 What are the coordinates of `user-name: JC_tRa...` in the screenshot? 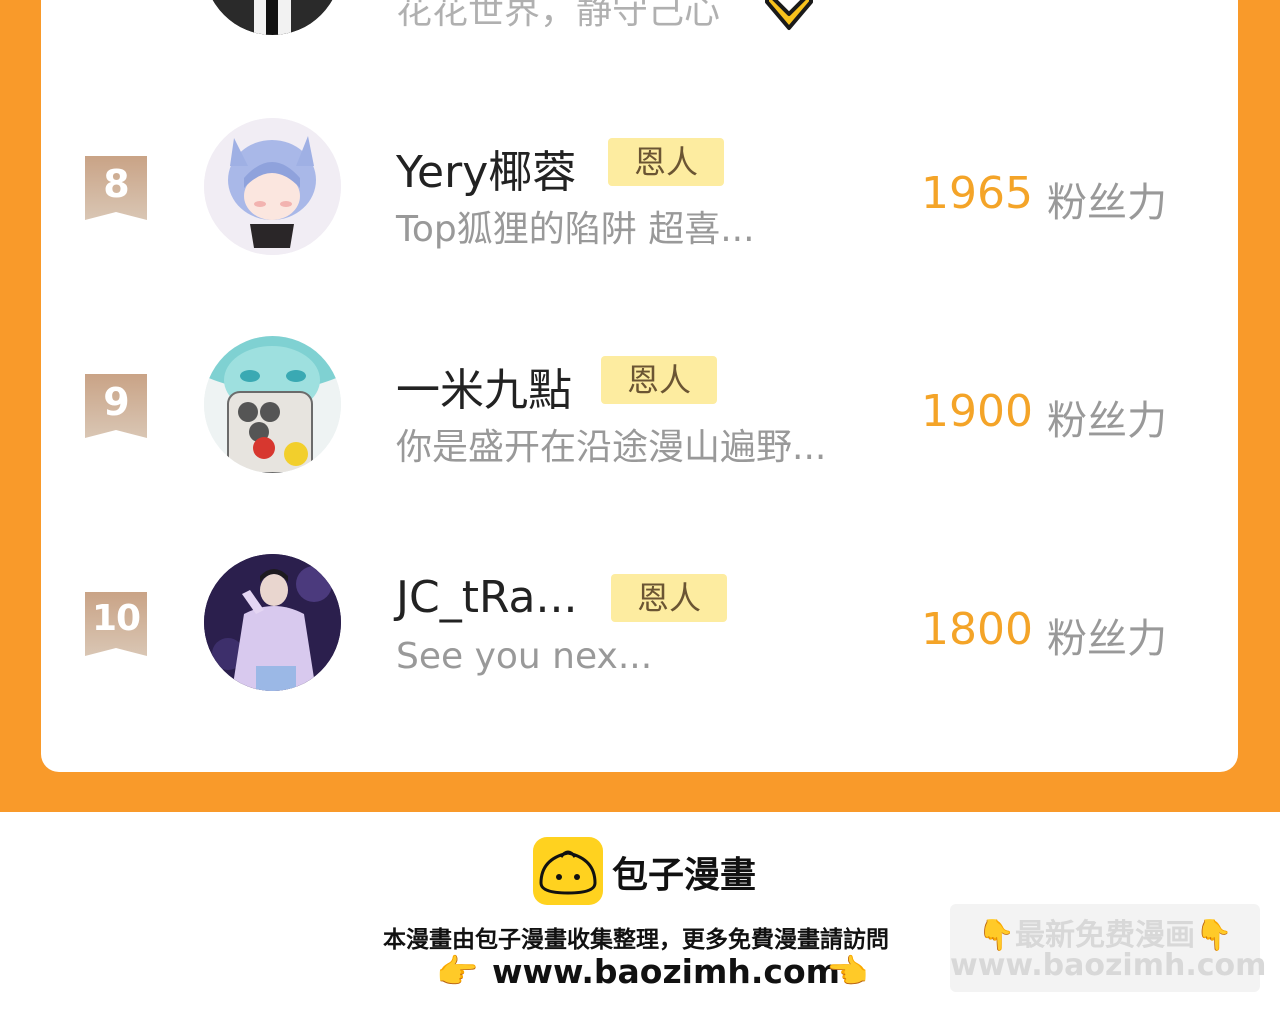 It's located at (486, 597).